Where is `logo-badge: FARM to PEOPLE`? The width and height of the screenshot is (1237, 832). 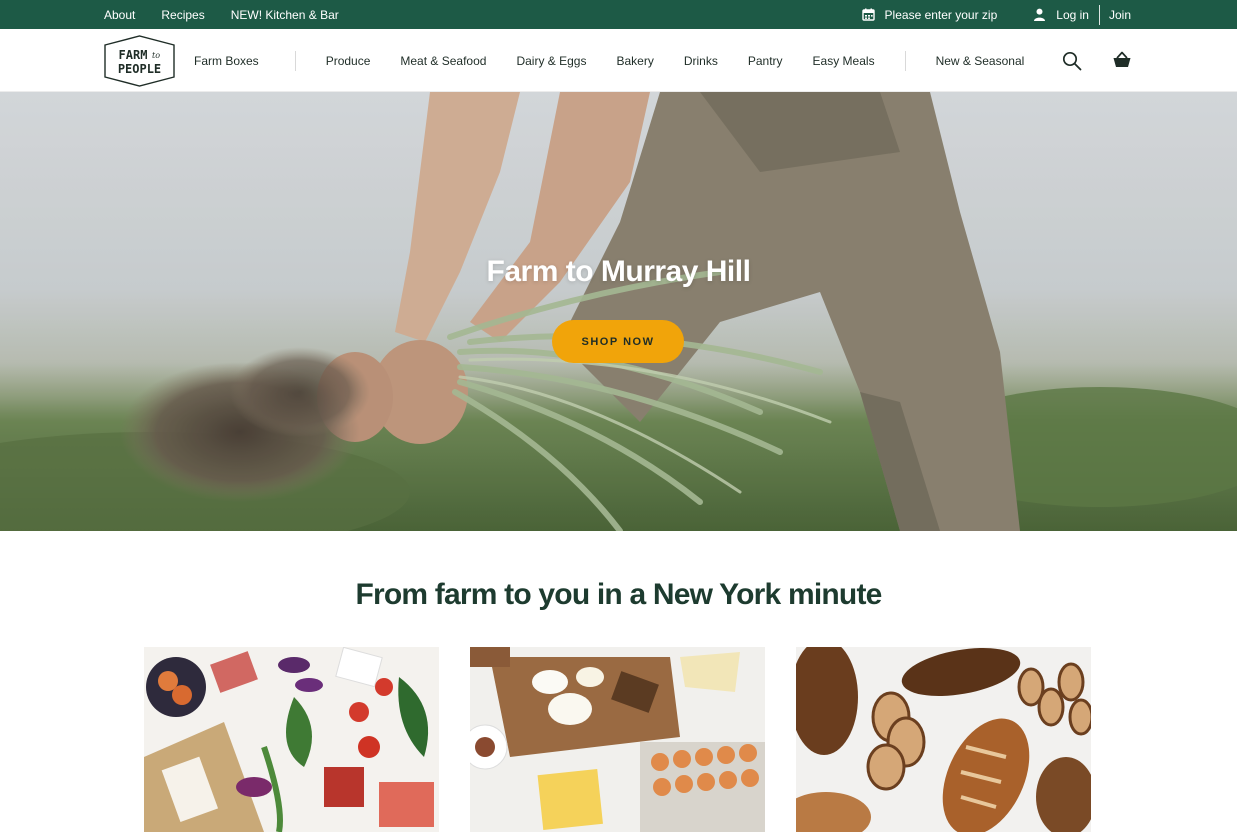 logo-badge: FARM to PEOPLE is located at coordinates (139, 61).